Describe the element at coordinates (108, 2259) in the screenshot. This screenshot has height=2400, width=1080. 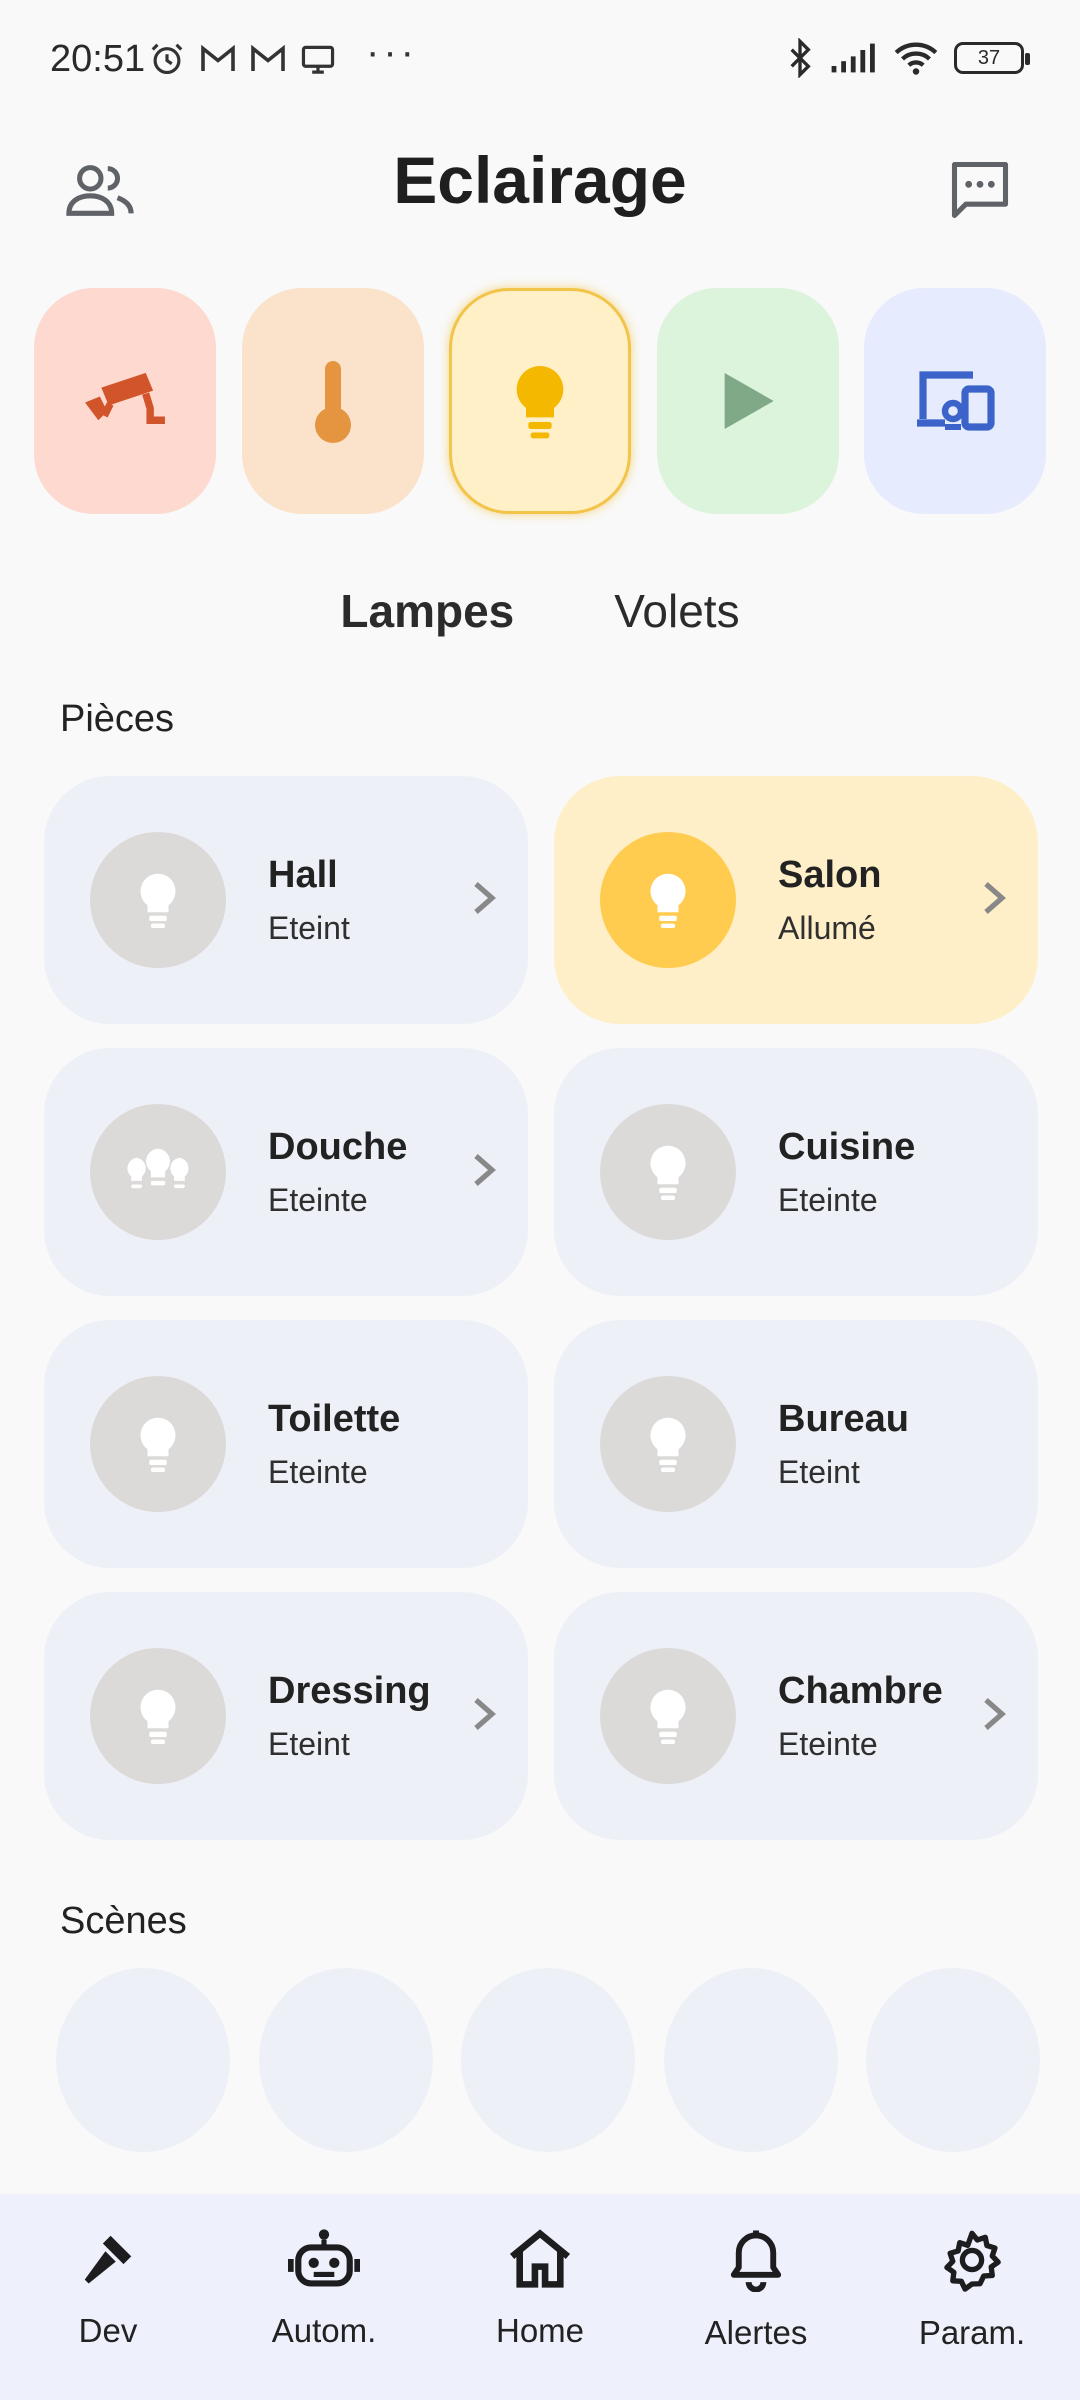
I see `hammer-icon` at that location.